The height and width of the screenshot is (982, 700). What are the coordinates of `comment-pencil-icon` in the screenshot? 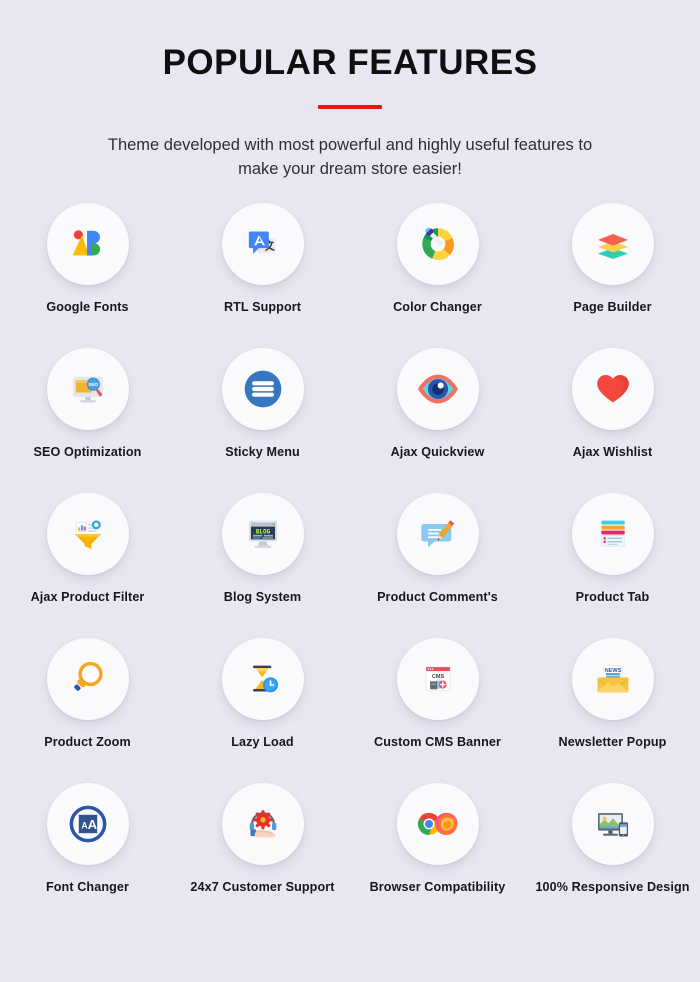 It's located at (437, 534).